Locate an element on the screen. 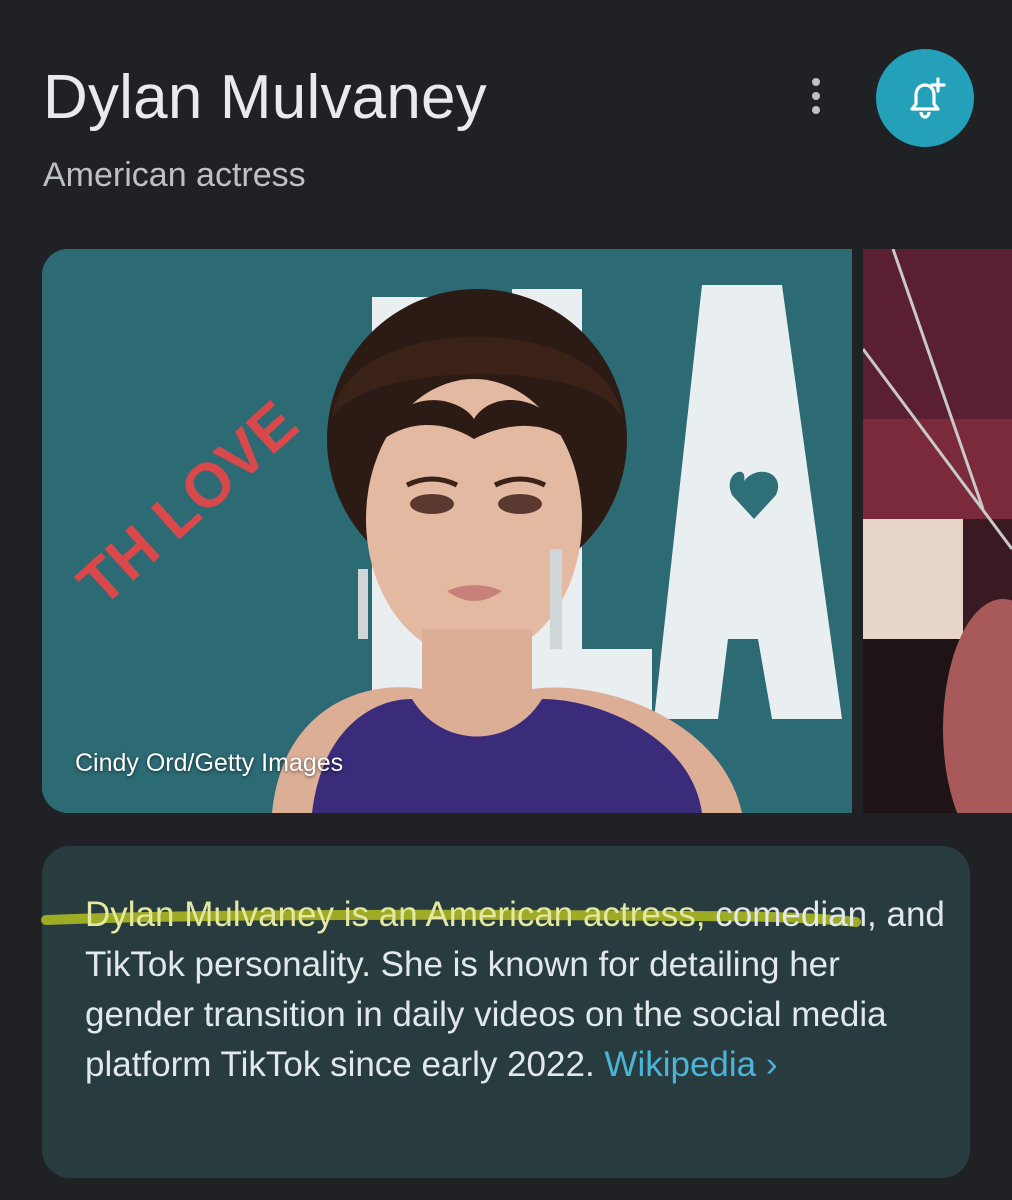 The width and height of the screenshot is (1012, 1200). follow-button is located at coordinates (925, 98).